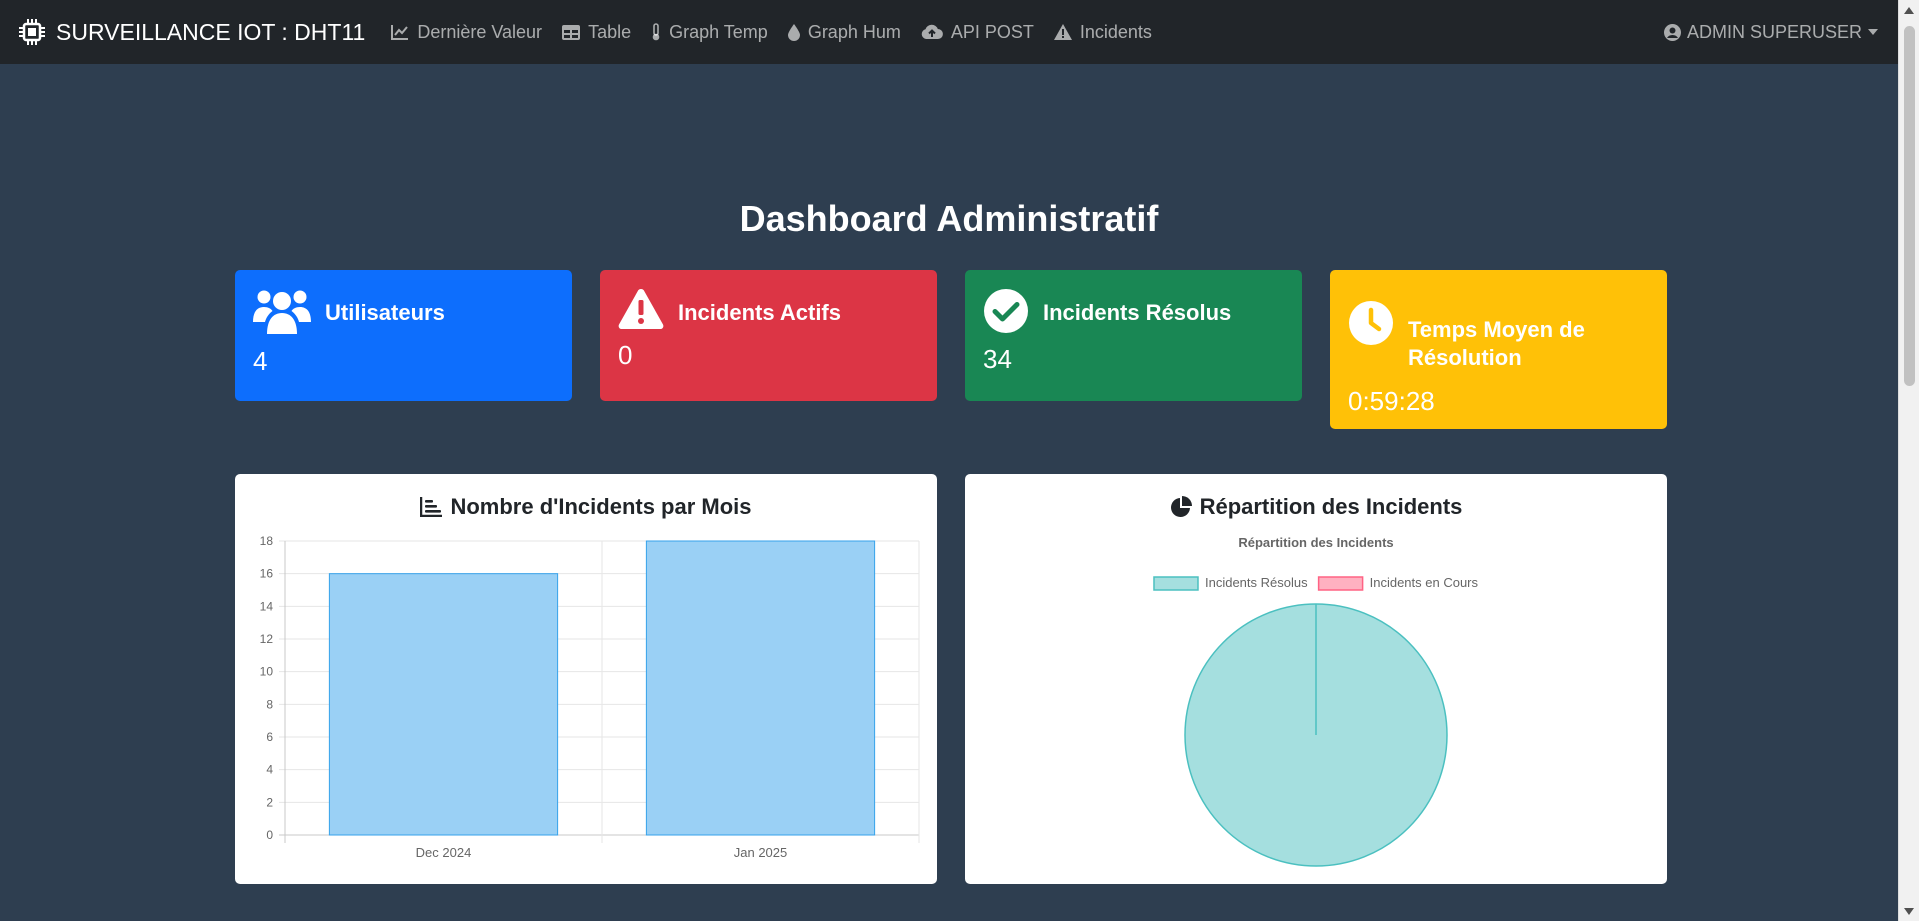 The width and height of the screenshot is (1919, 921). Describe the element at coordinates (267, 574) in the screenshot. I see `y-tick-label: 16` at that location.